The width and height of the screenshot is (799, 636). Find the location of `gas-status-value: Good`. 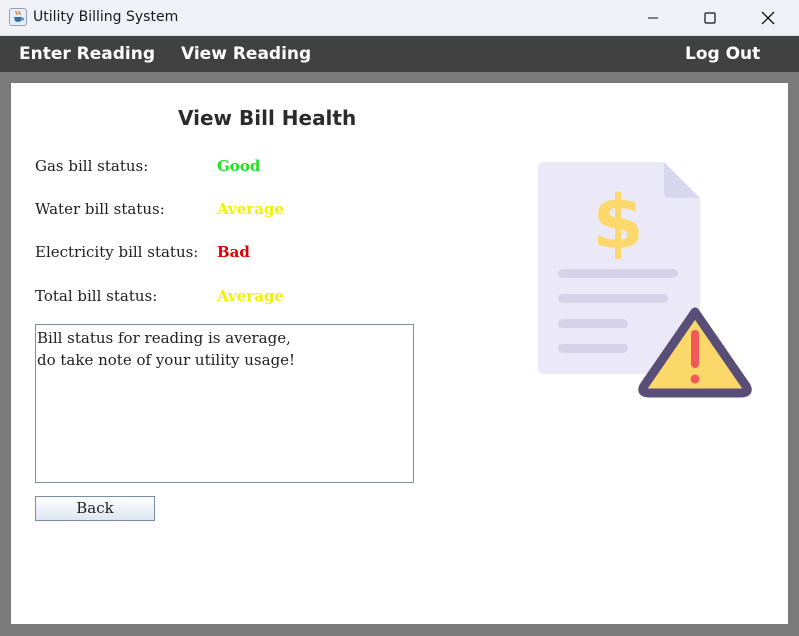

gas-status-value: Good is located at coordinates (239, 166).